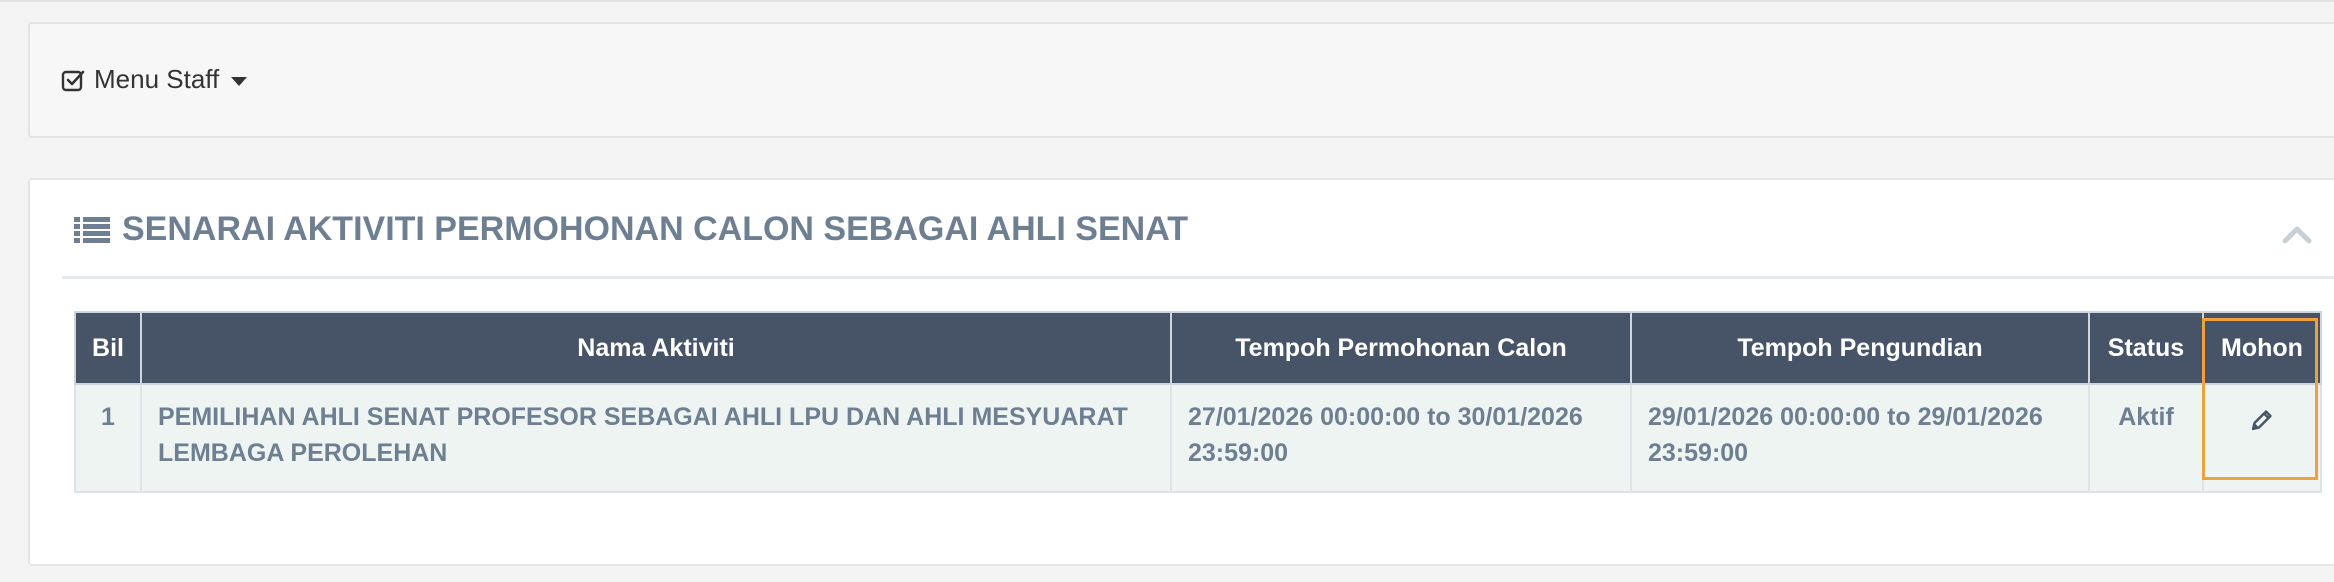 This screenshot has width=2334, height=582. I want to click on header-tempoh-permohonan: Tempoh Permohonan Calon, so click(1401, 348).